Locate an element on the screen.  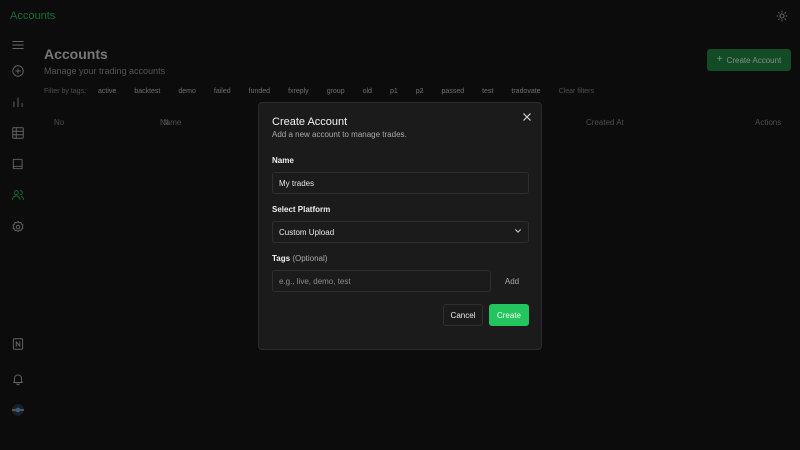
tags-input is located at coordinates (381, 281).